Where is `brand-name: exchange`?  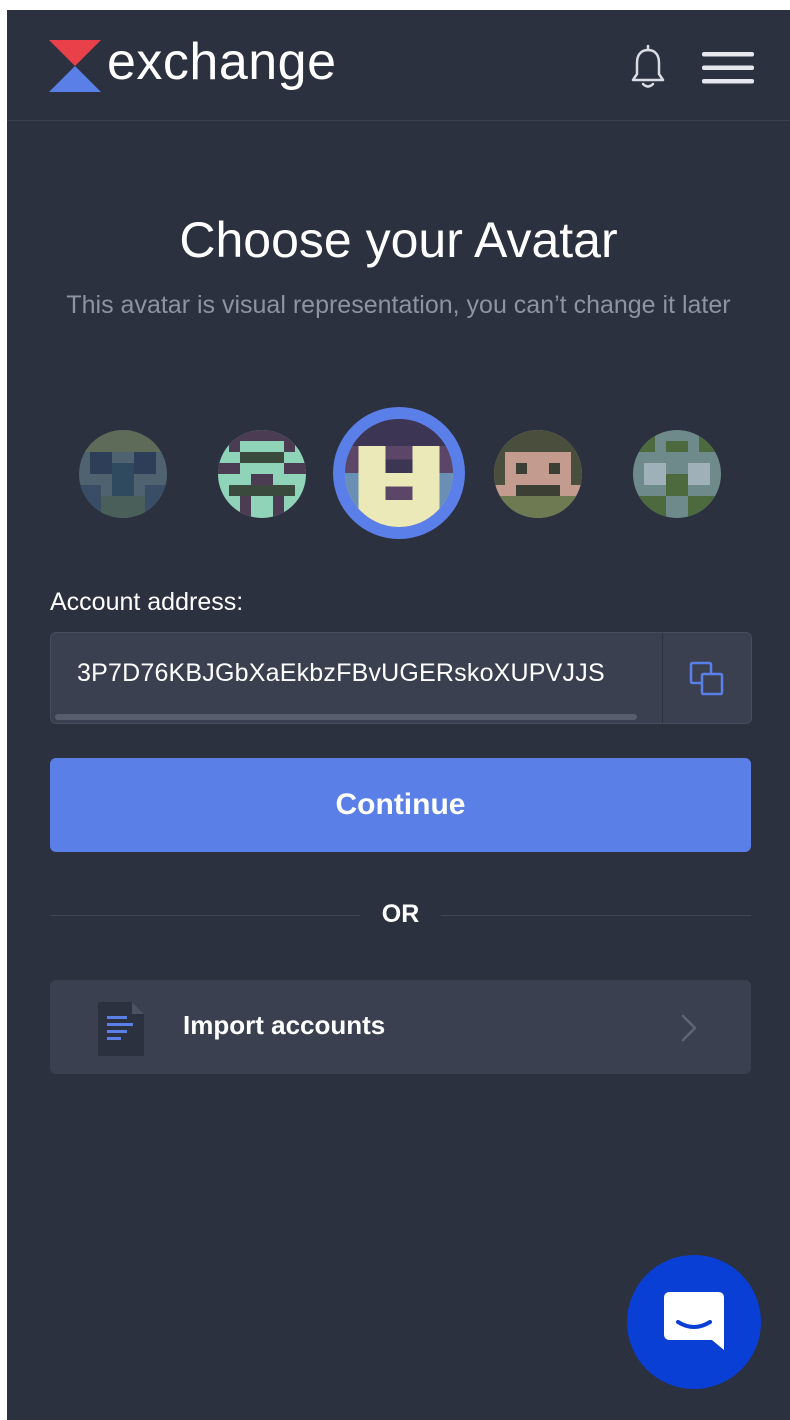
brand-name: exchange is located at coordinates (222, 62).